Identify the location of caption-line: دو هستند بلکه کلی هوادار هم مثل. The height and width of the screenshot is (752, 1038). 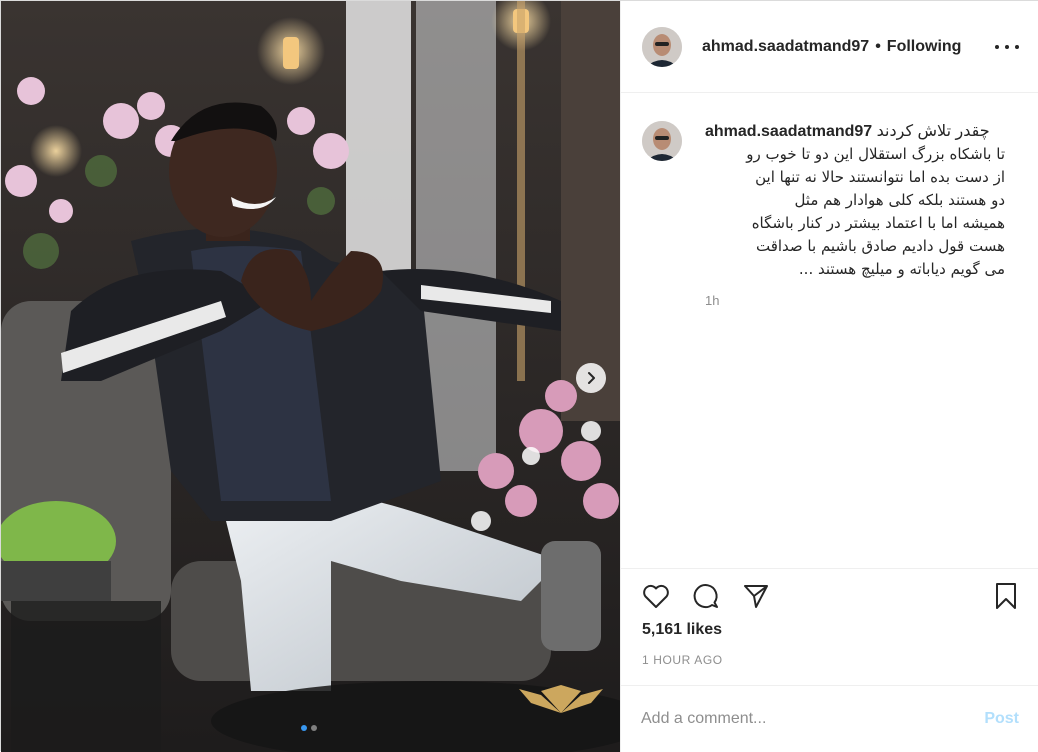
(899, 200).